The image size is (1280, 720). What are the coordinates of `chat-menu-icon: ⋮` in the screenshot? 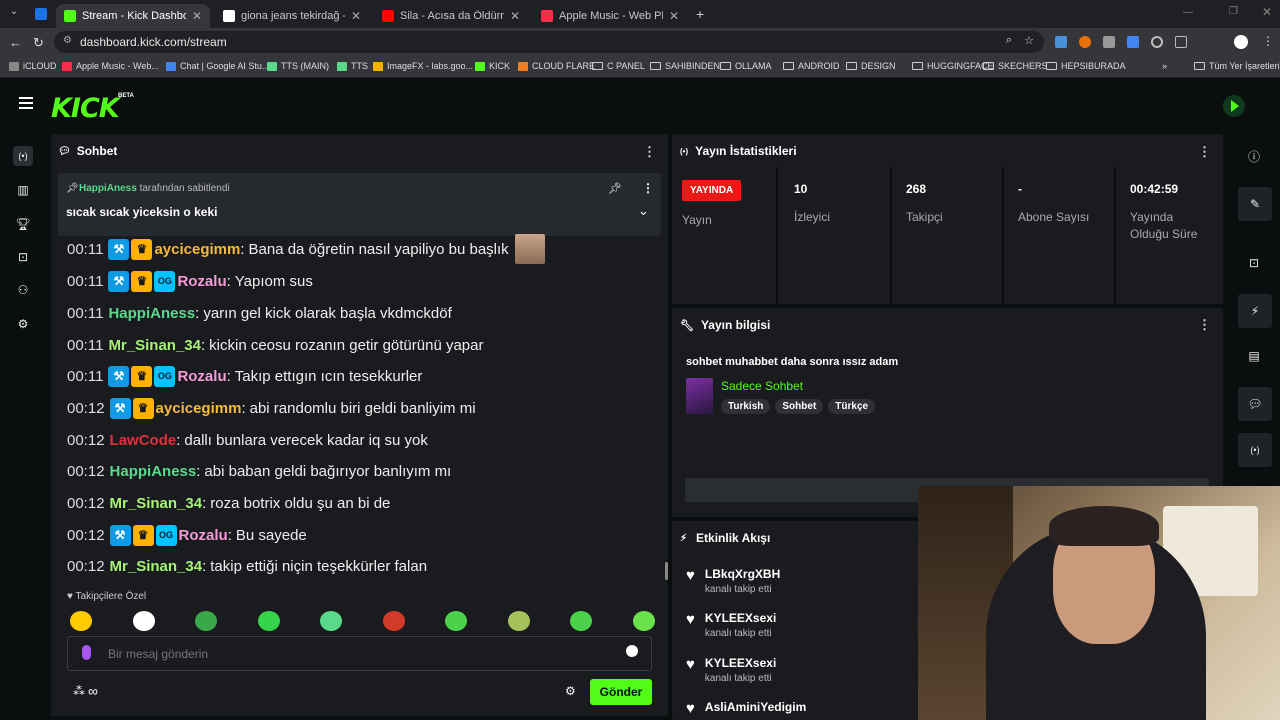 It's located at (649, 152).